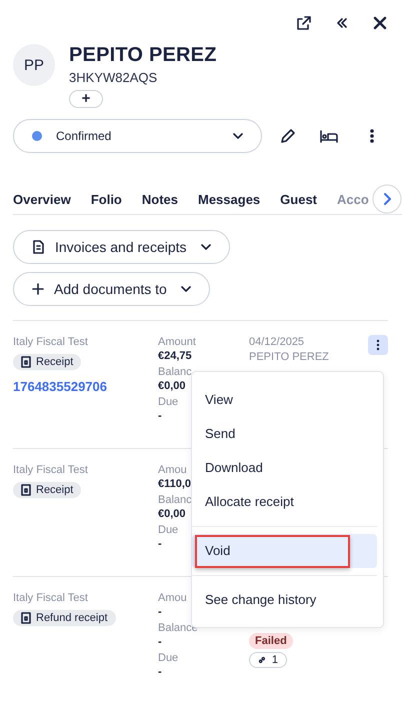  What do you see at coordinates (284, 434) in the screenshot?
I see `menu-item: Send` at bounding box center [284, 434].